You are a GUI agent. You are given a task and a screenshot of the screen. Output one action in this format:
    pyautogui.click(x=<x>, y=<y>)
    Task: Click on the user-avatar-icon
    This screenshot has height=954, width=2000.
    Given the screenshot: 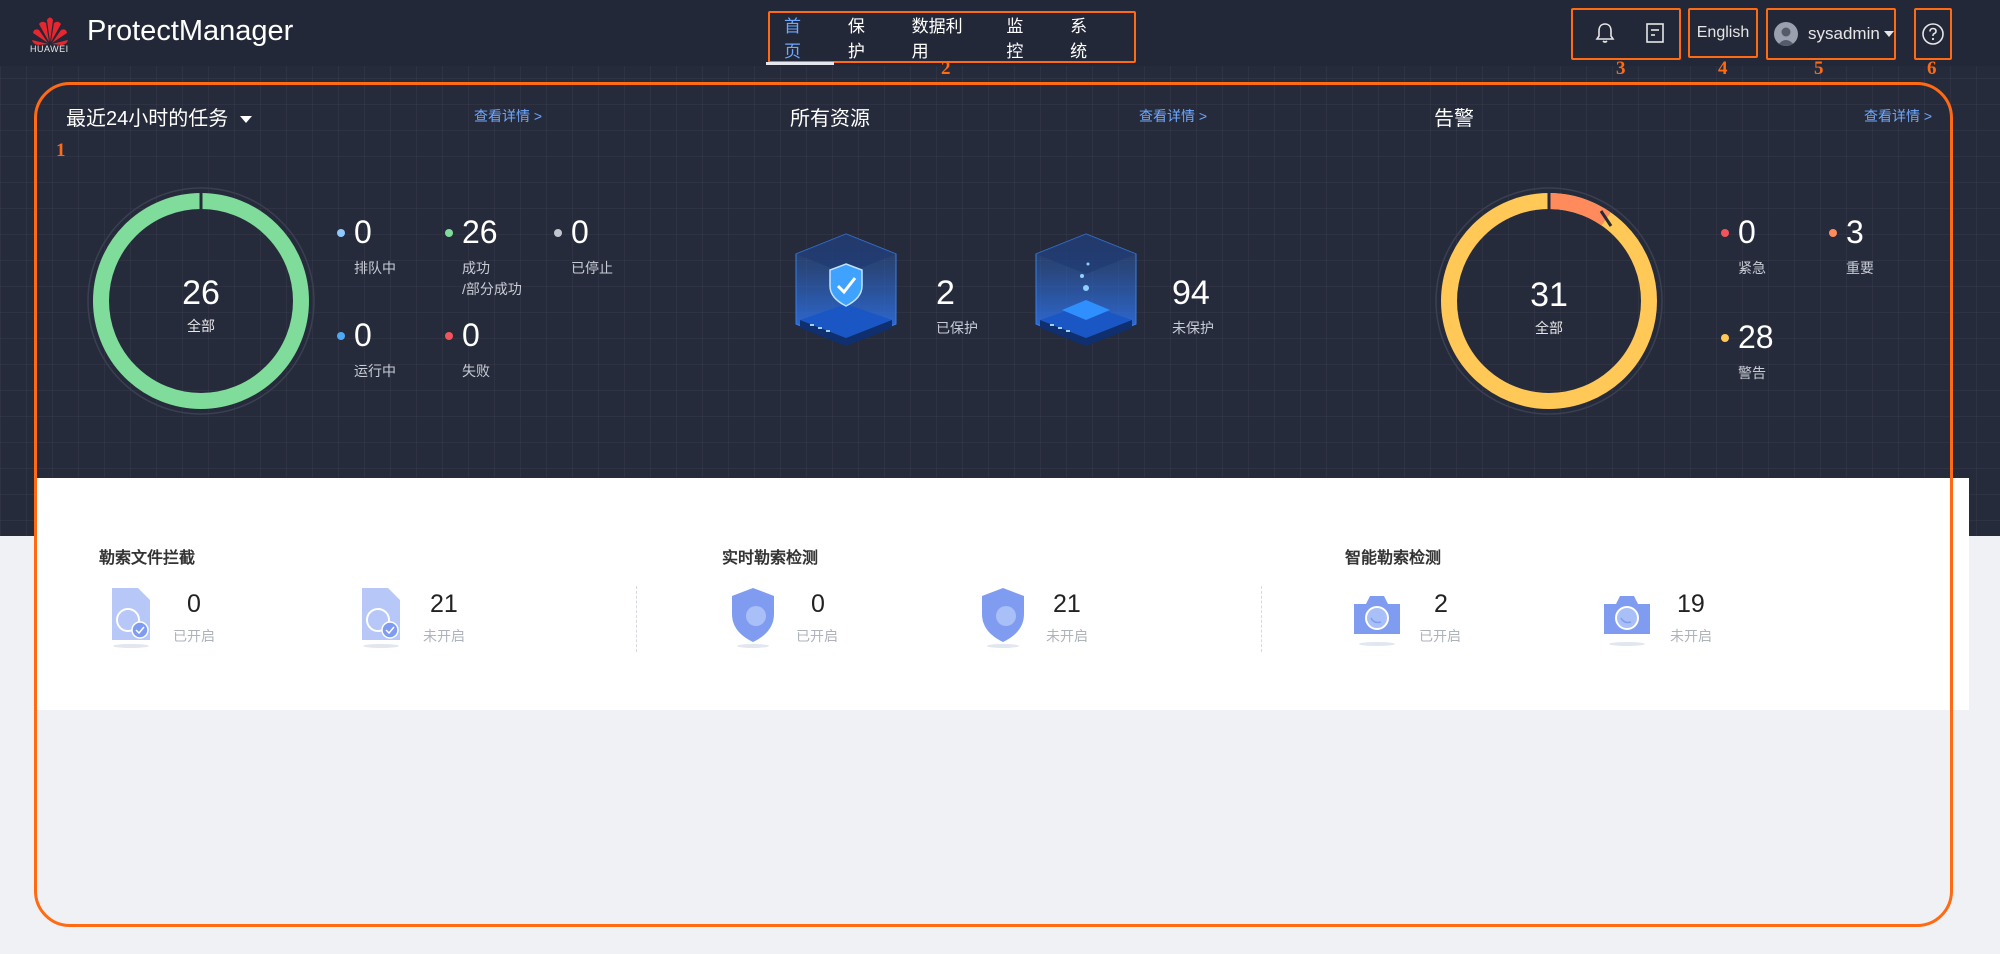 What is the action you would take?
    pyautogui.click(x=1786, y=34)
    